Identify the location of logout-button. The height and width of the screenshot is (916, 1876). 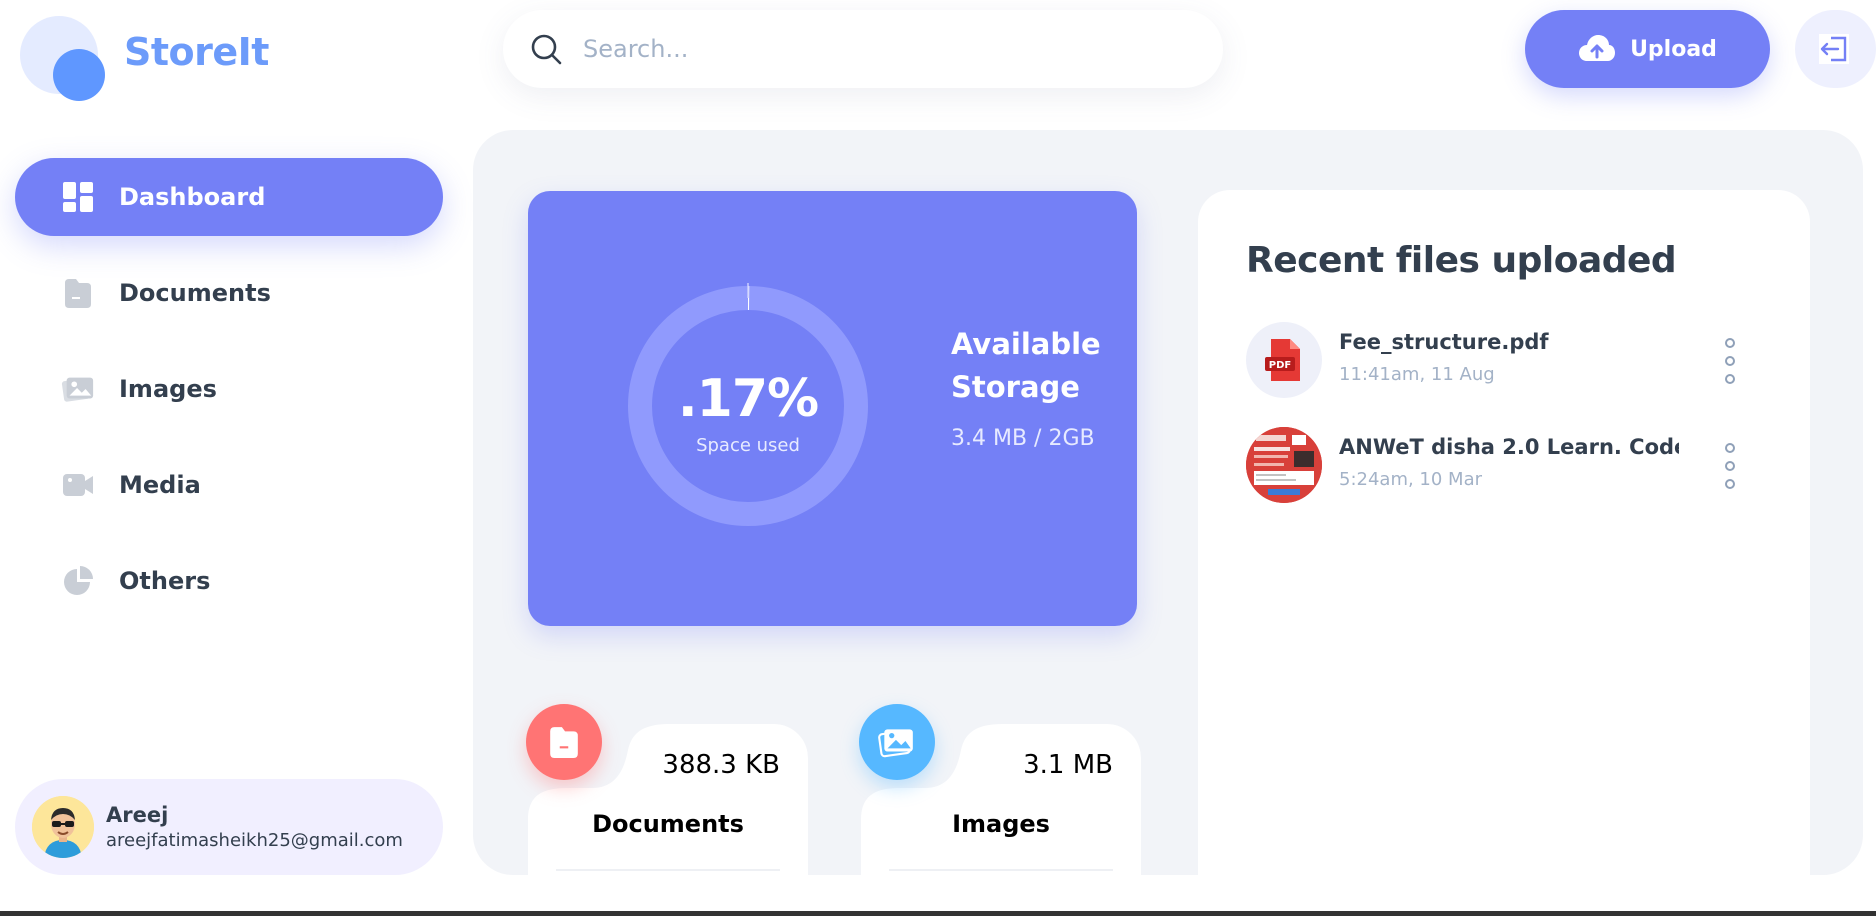
(1835, 49).